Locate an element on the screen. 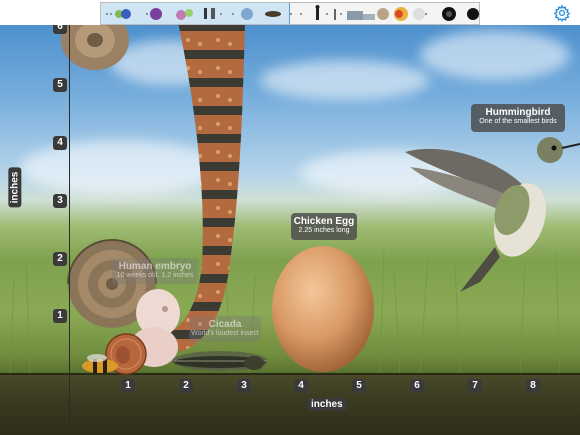 Image resolution: width=580 pixels, height=435 pixels. y-tick-label: 5 is located at coordinates (60, 85).